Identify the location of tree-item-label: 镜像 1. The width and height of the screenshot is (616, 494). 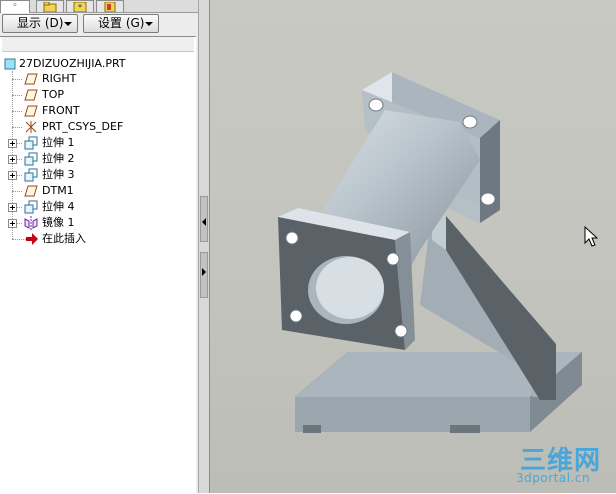
(58, 222).